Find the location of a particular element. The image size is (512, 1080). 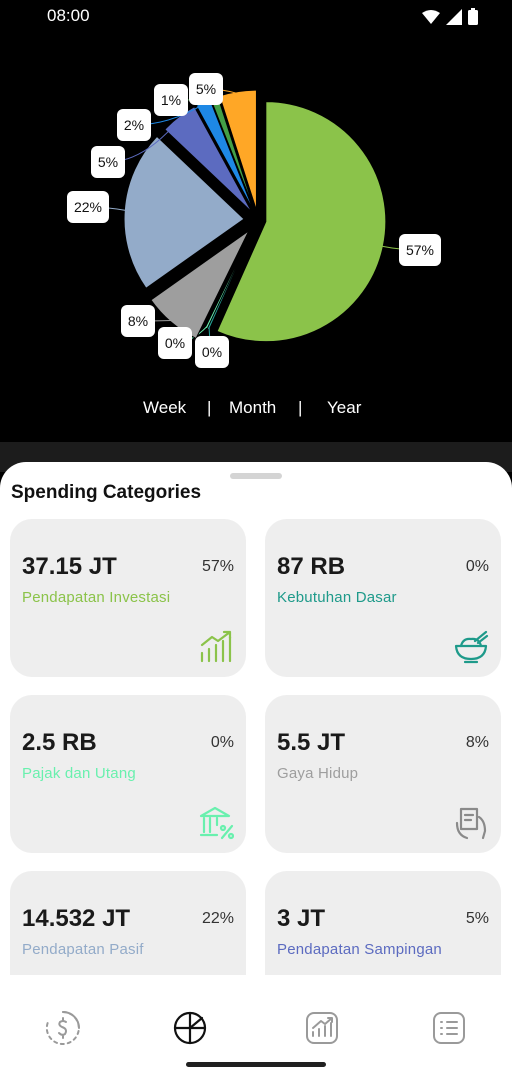

category-name: Kebutuhan Dasar is located at coordinates (337, 597).